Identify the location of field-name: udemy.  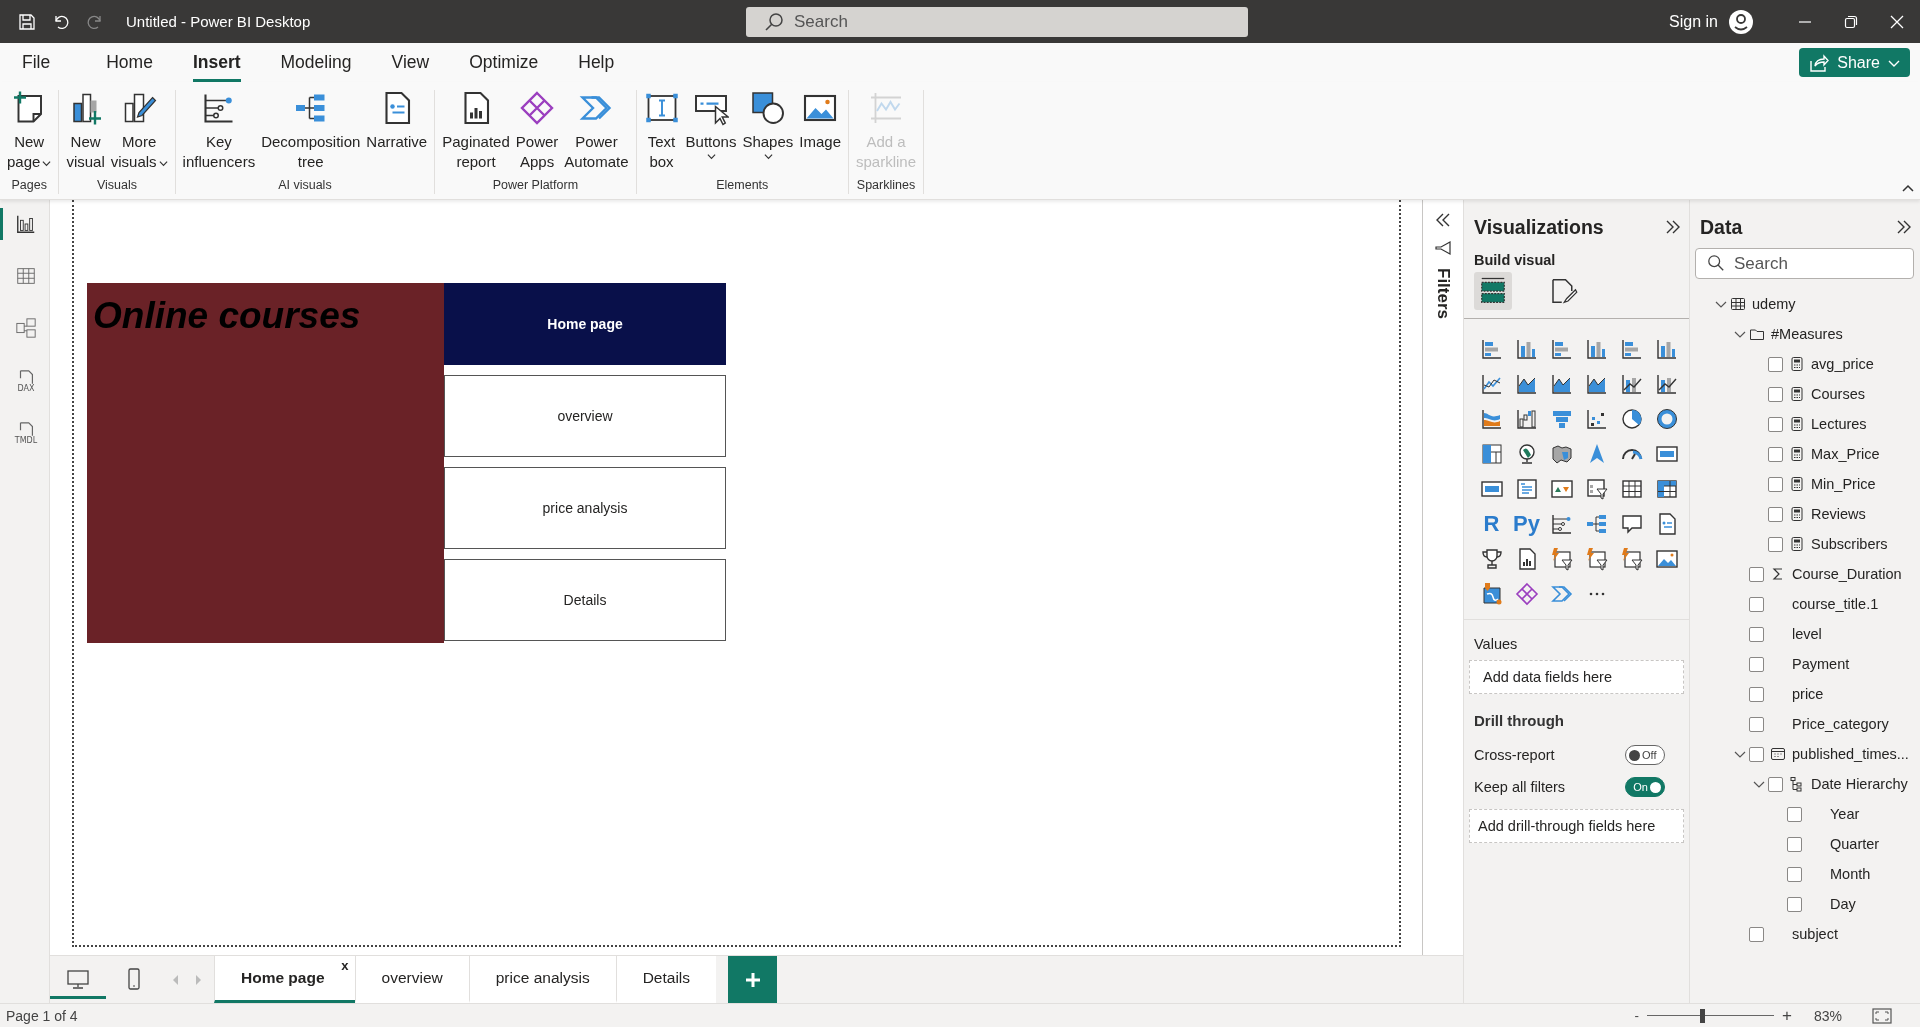
(1774, 304).